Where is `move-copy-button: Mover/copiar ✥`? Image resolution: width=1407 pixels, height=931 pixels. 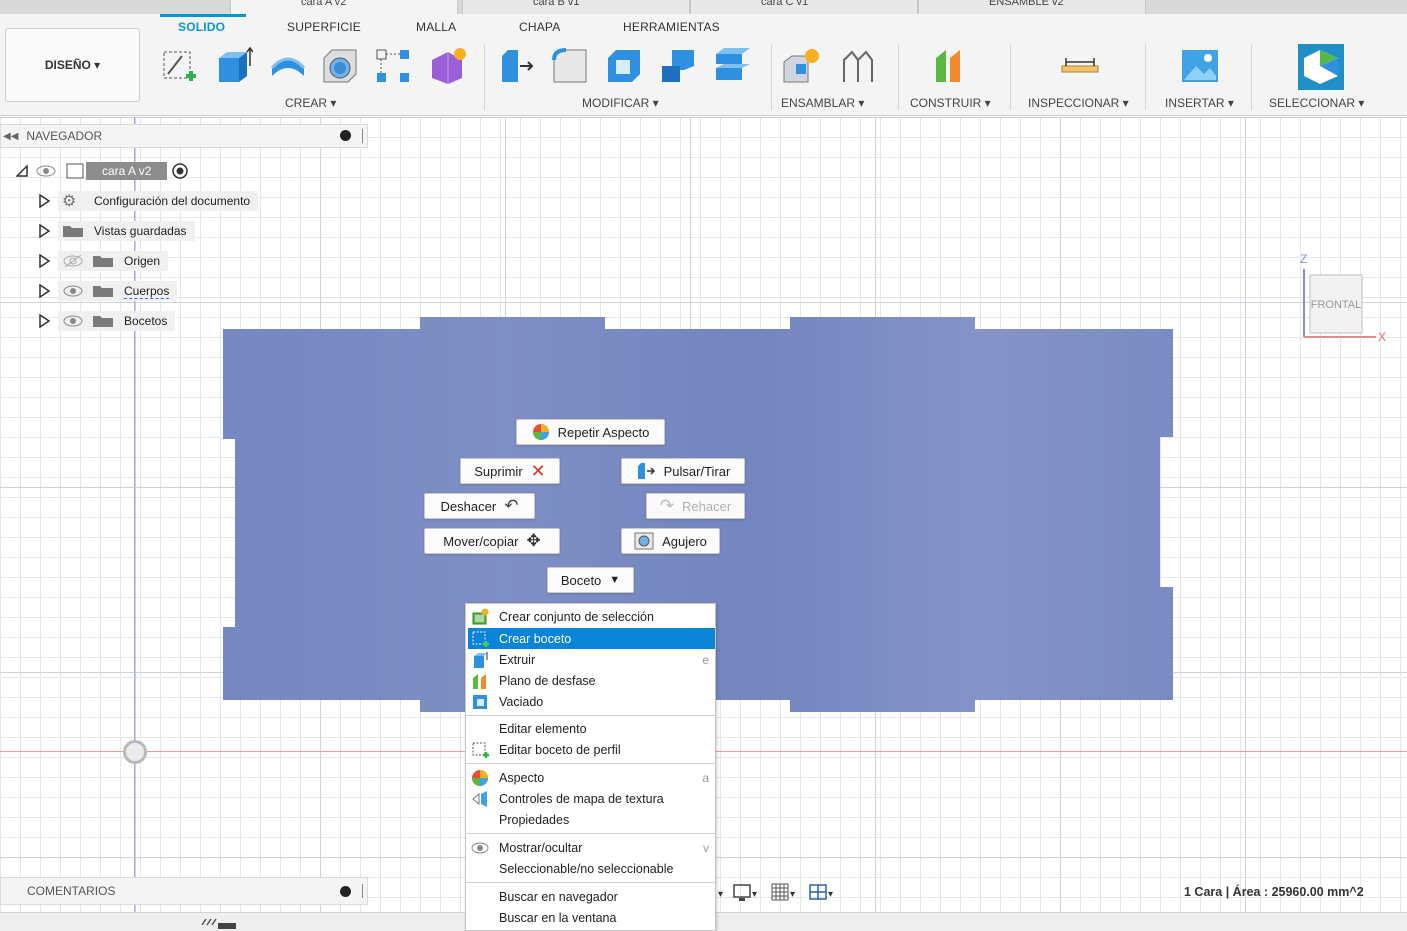
move-copy-button: Mover/copiar ✥ is located at coordinates (492, 541).